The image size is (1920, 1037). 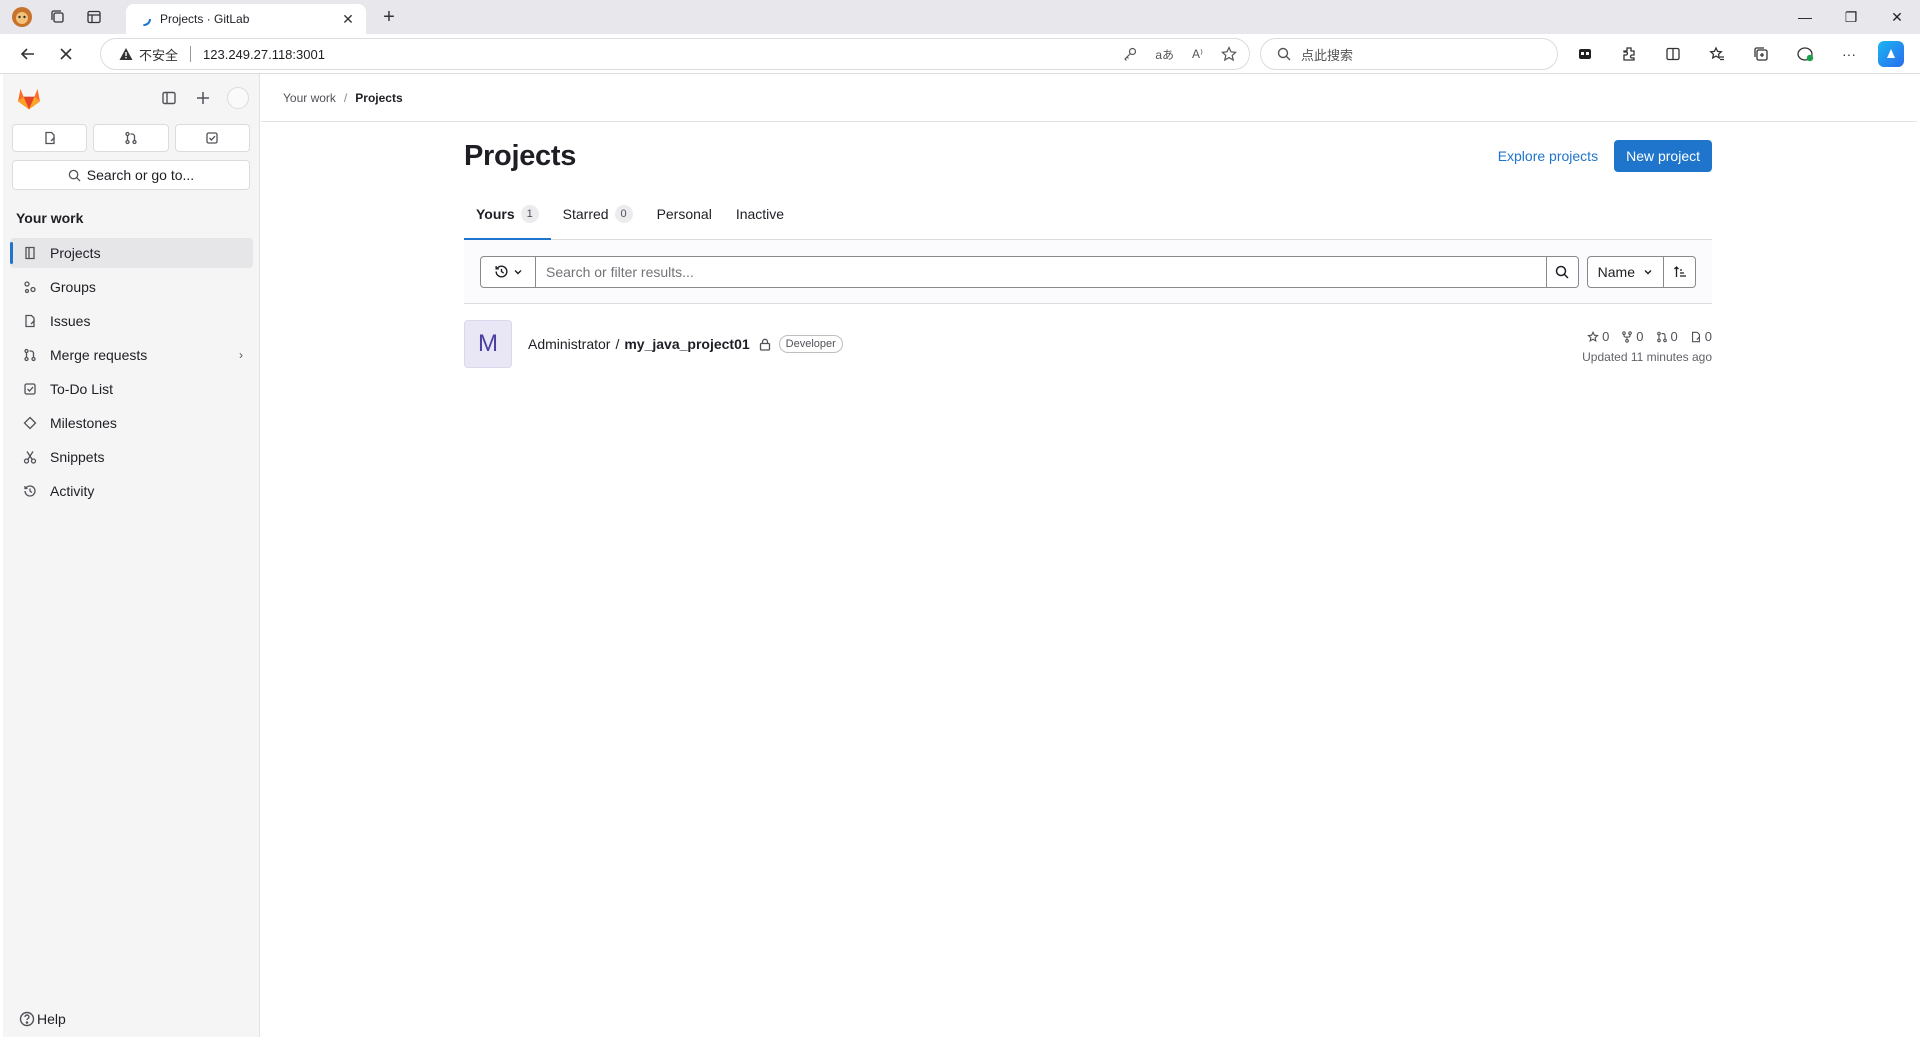 What do you see at coordinates (30, 457) in the screenshot?
I see `snippet-icon` at bounding box center [30, 457].